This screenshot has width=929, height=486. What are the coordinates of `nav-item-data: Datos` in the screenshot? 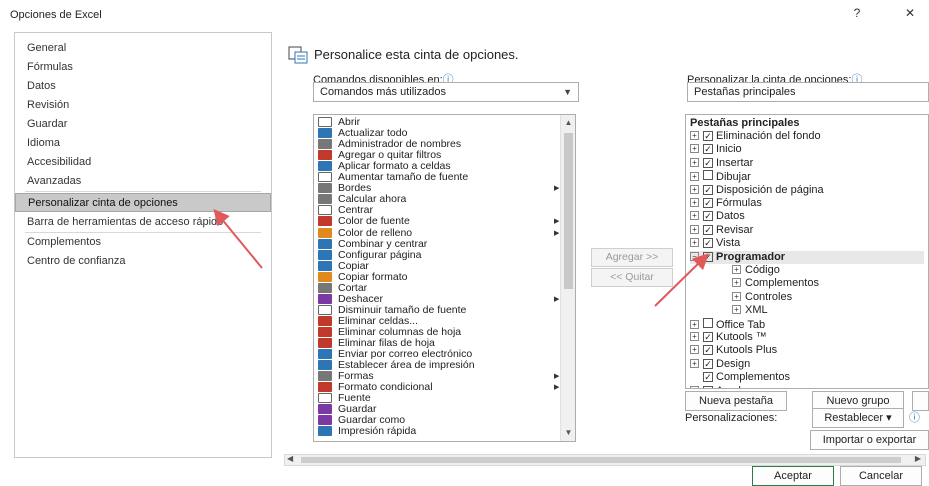 It's located at (143, 86).